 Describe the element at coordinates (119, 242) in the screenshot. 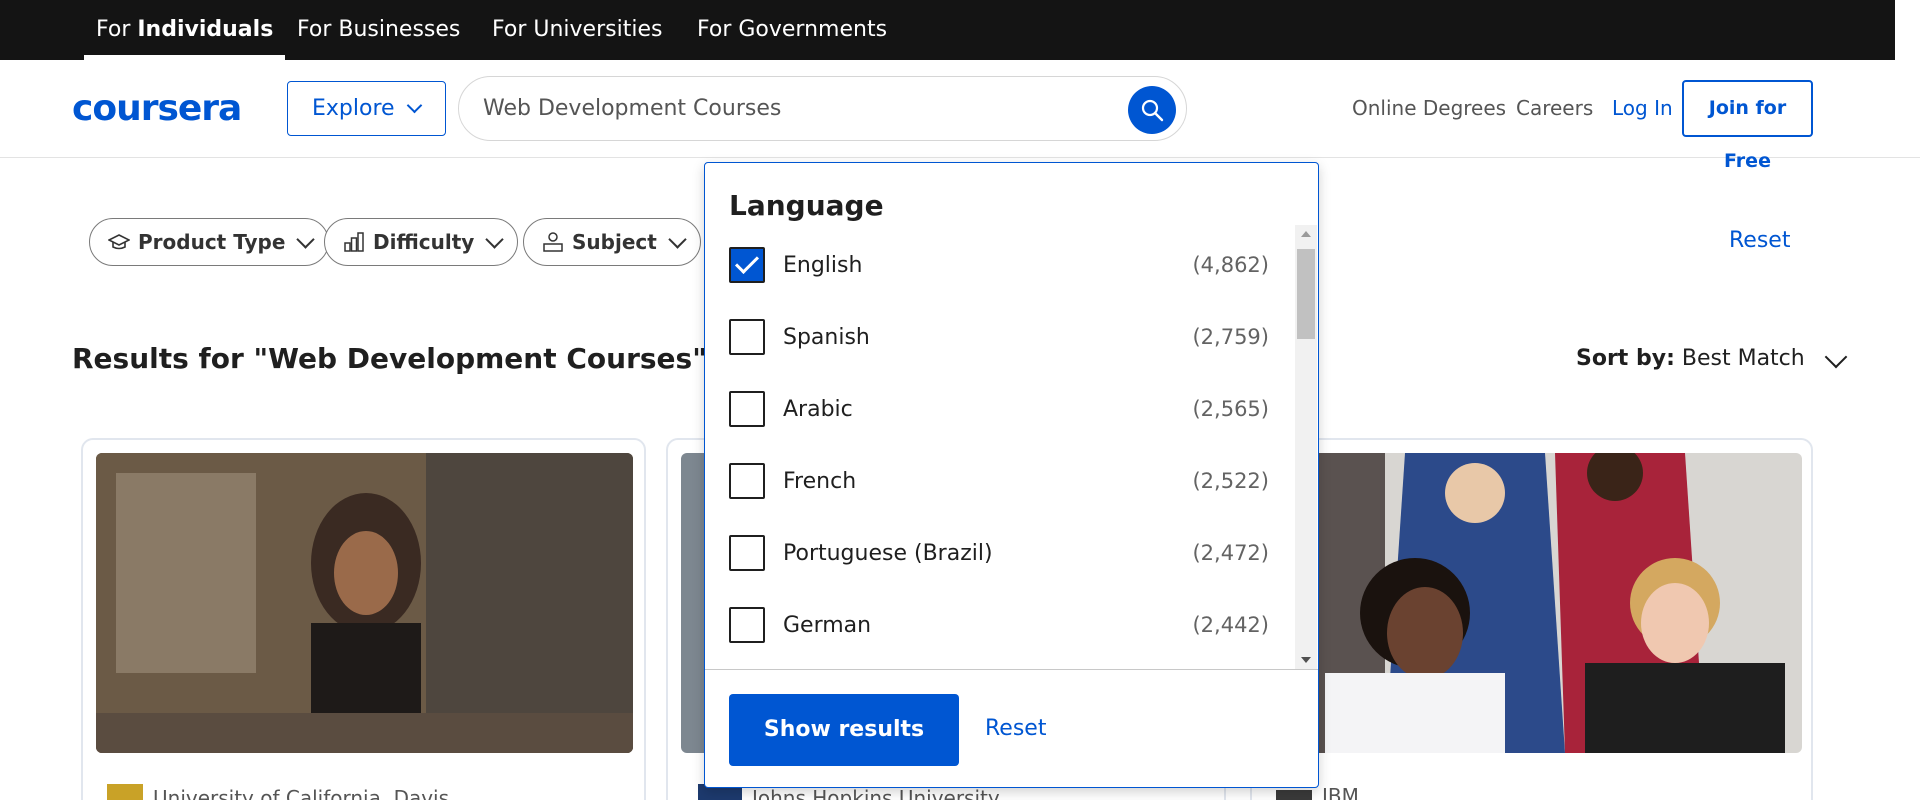

I see `graduation-cap-icon` at that location.